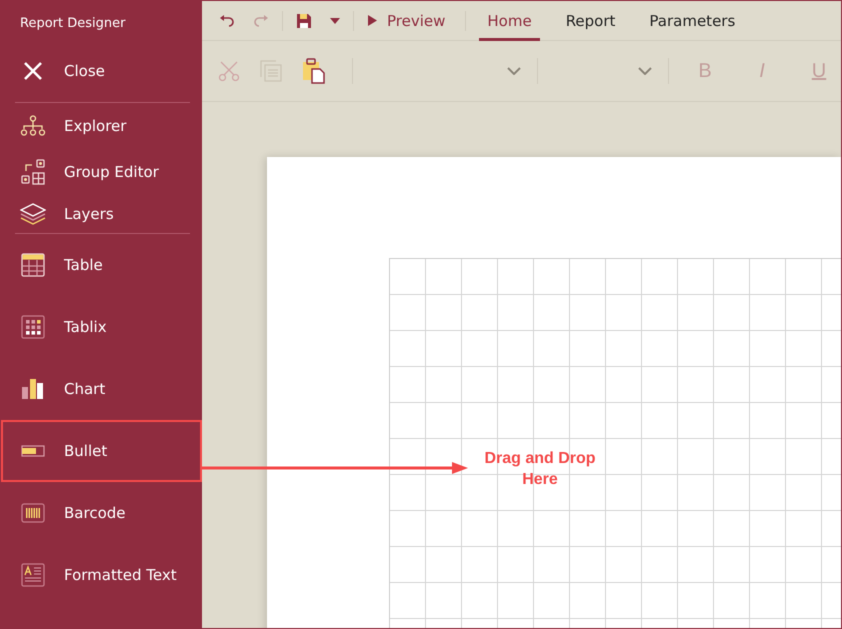 The image size is (842, 629). I want to click on barcode-icon, so click(33, 513).